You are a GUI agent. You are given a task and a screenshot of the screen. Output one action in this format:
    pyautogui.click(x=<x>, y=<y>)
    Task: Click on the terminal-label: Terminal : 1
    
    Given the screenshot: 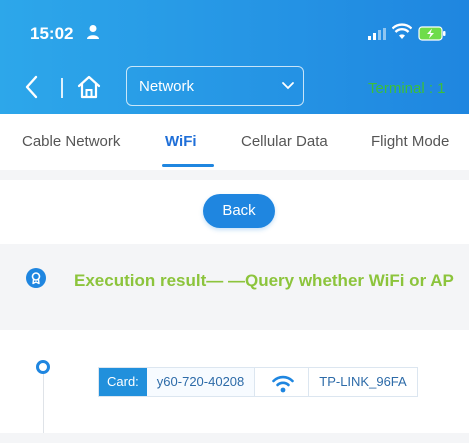 What is the action you would take?
    pyautogui.click(x=407, y=88)
    